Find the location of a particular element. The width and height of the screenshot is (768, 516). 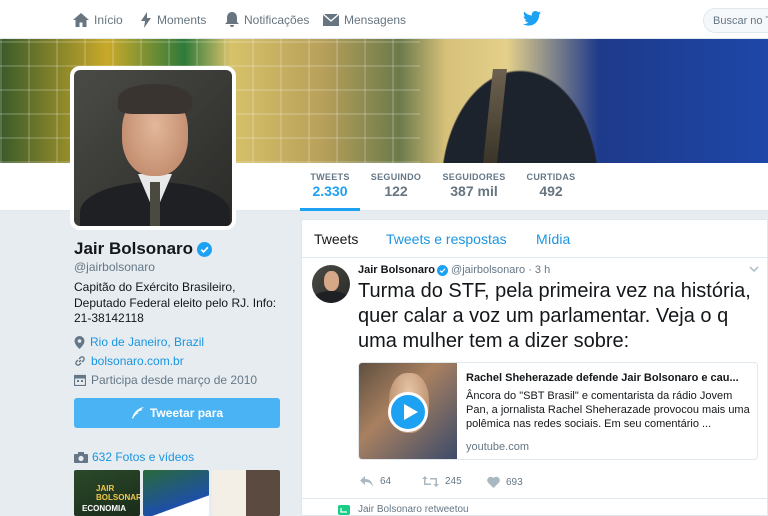

profile-handle: @jairbolsonaro is located at coordinates (114, 267).